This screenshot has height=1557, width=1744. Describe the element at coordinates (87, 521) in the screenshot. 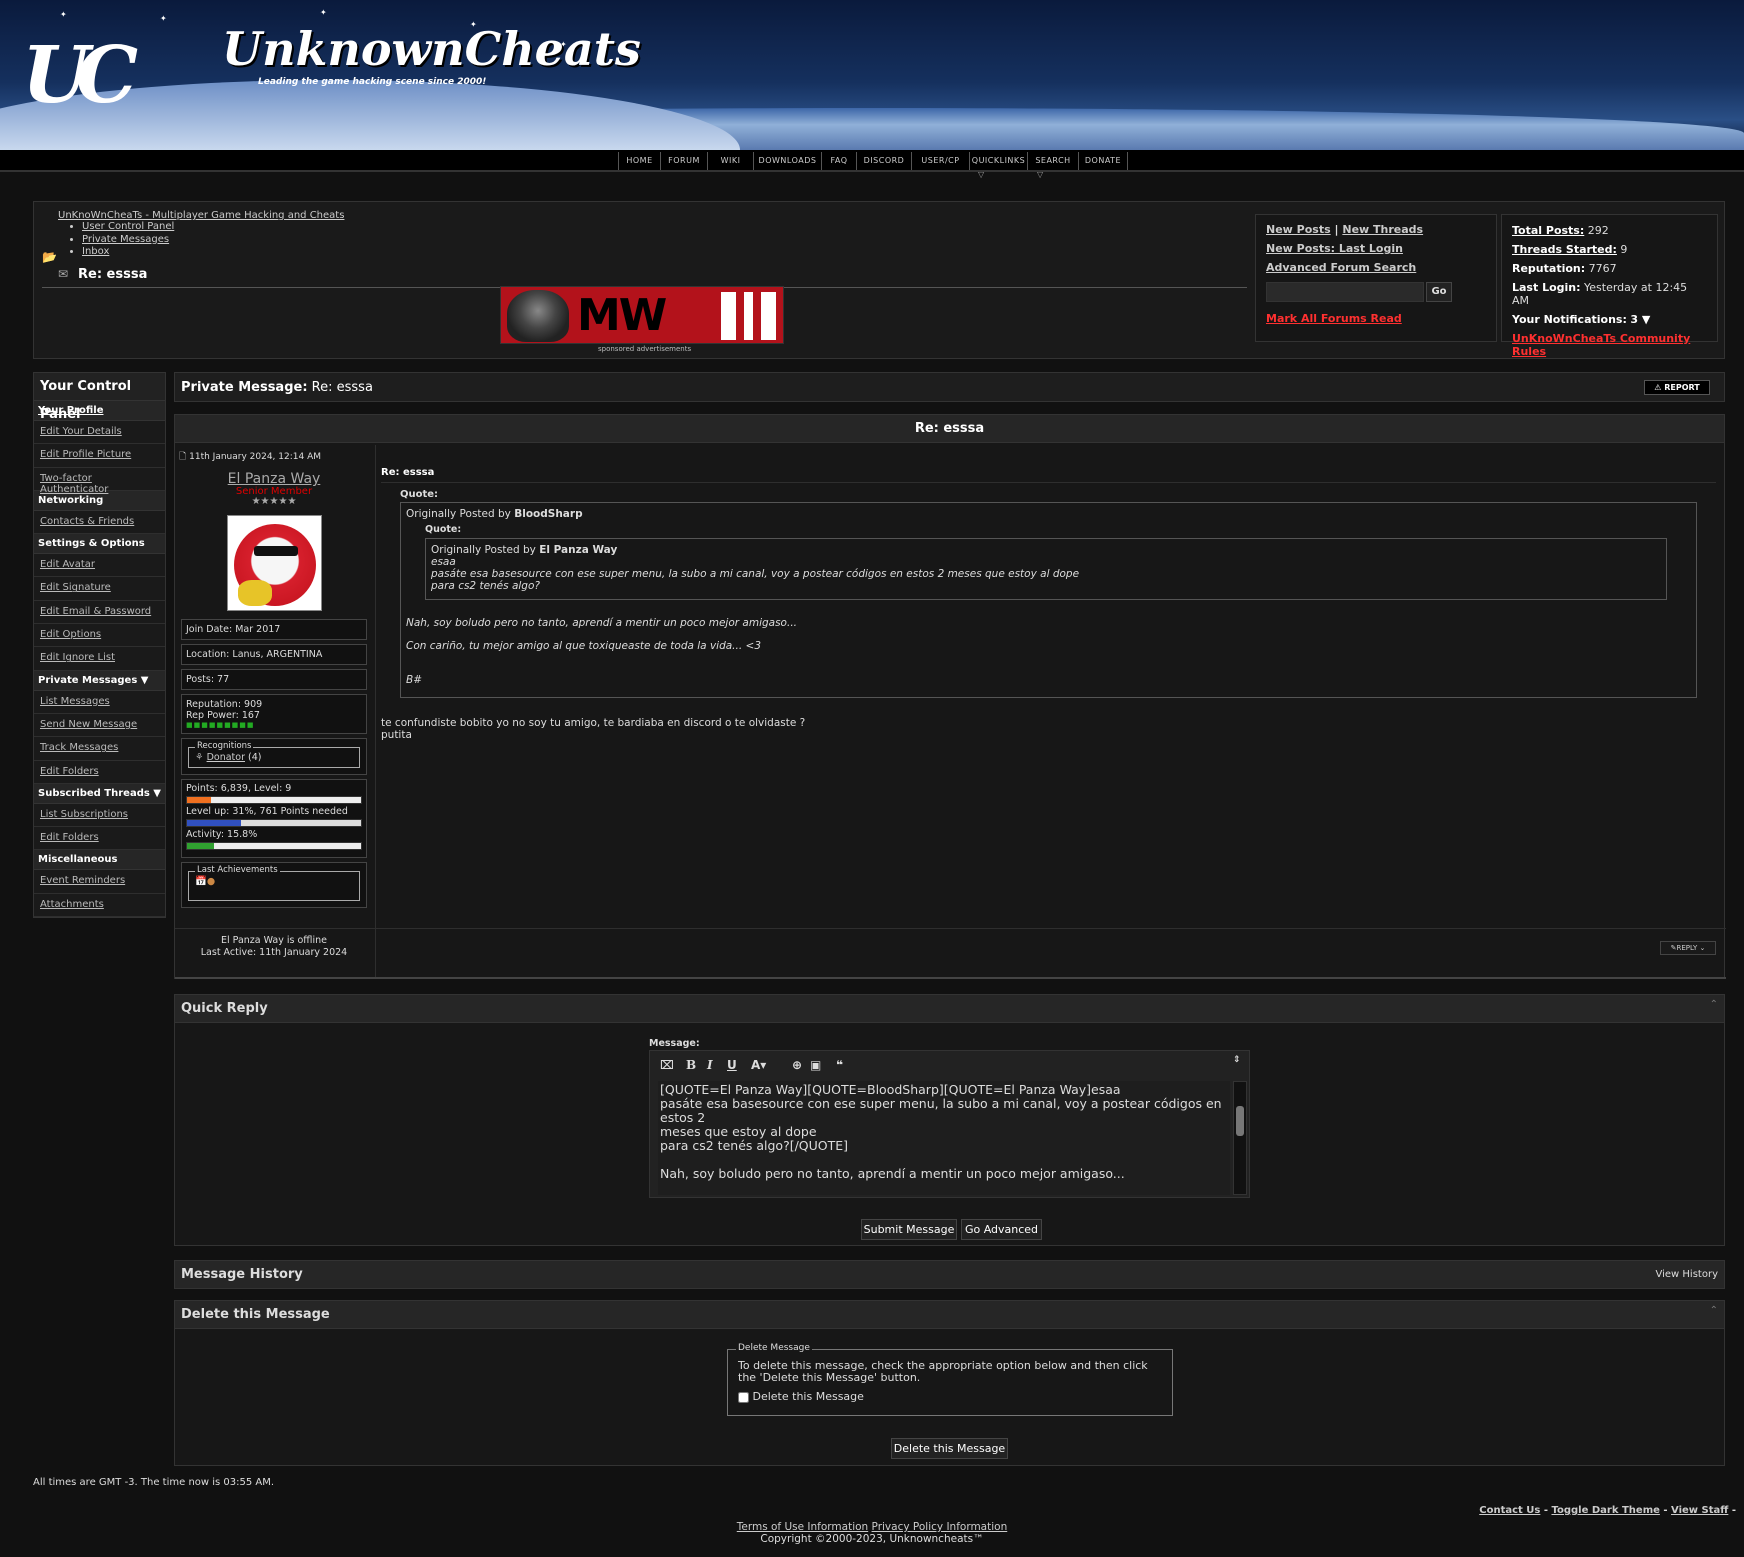

I see `sidebar-item-label: Contacts & Friends` at that location.